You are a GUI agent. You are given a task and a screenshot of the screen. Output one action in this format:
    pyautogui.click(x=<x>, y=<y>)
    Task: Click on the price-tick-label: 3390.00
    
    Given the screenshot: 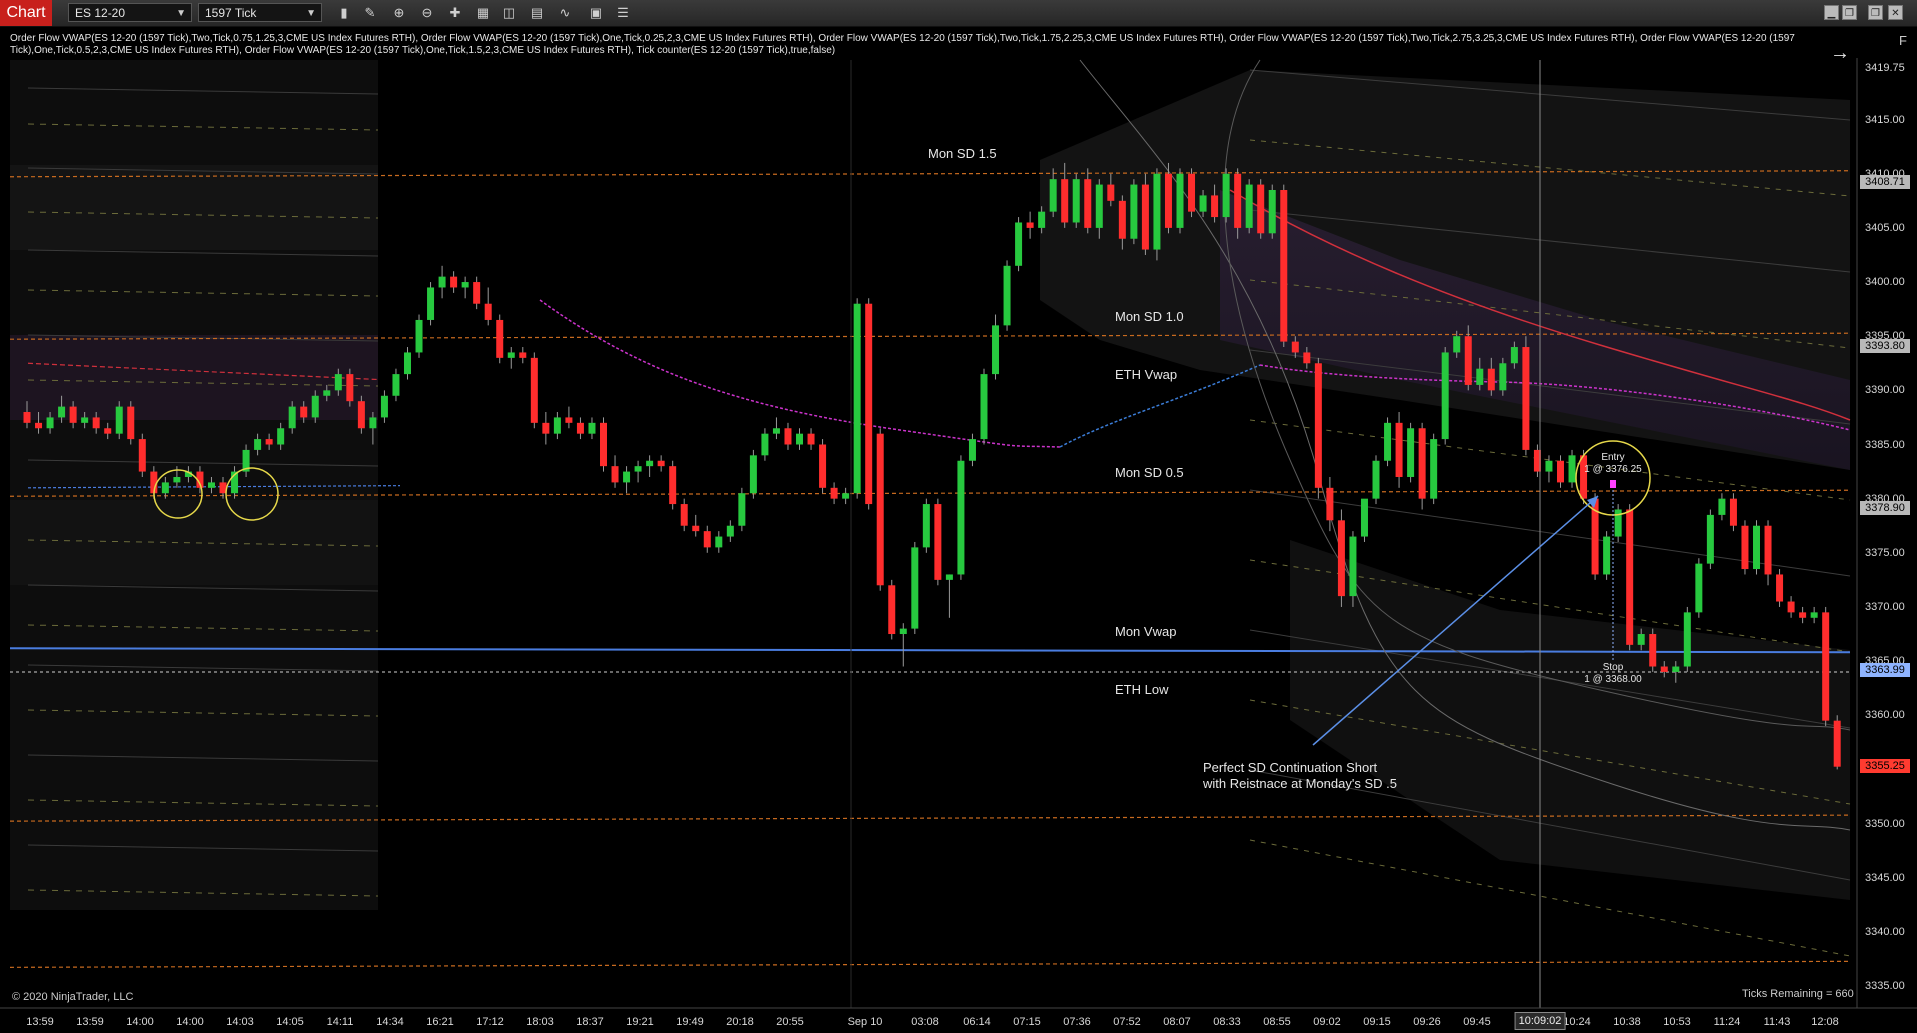 What is the action you would take?
    pyautogui.click(x=1885, y=390)
    